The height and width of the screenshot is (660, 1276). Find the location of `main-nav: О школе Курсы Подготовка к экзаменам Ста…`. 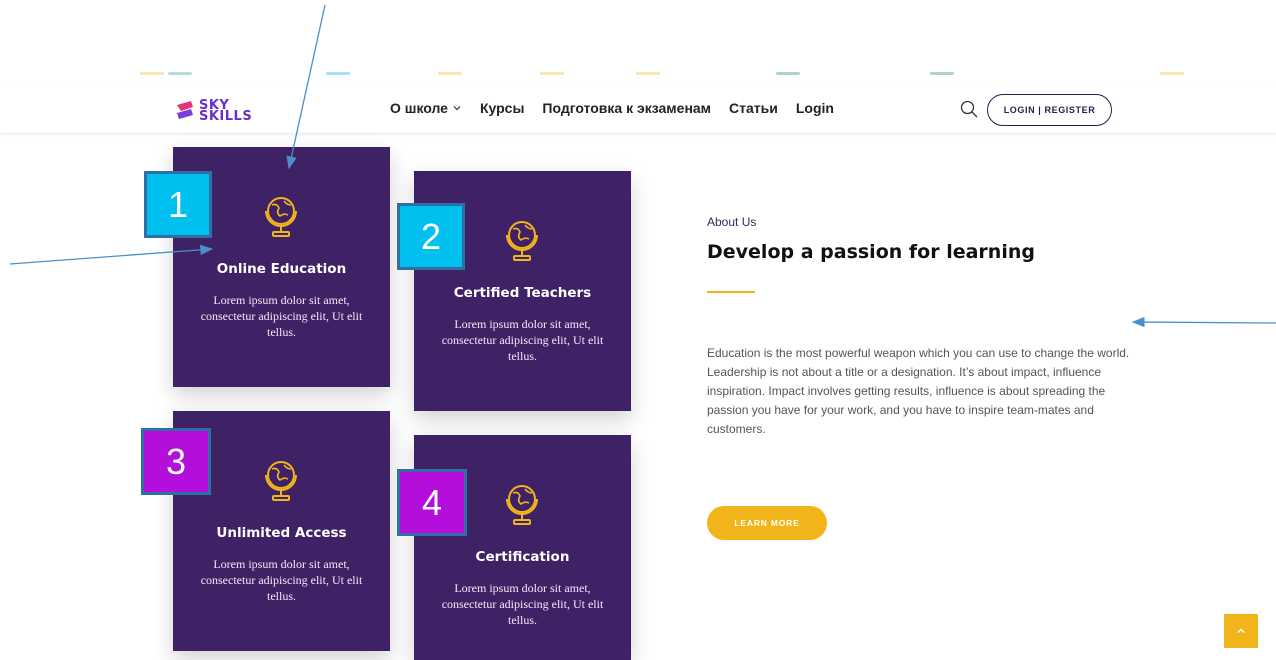

main-nav: О школе Курсы Подготовка к экзаменам Ста… is located at coordinates (612, 108).